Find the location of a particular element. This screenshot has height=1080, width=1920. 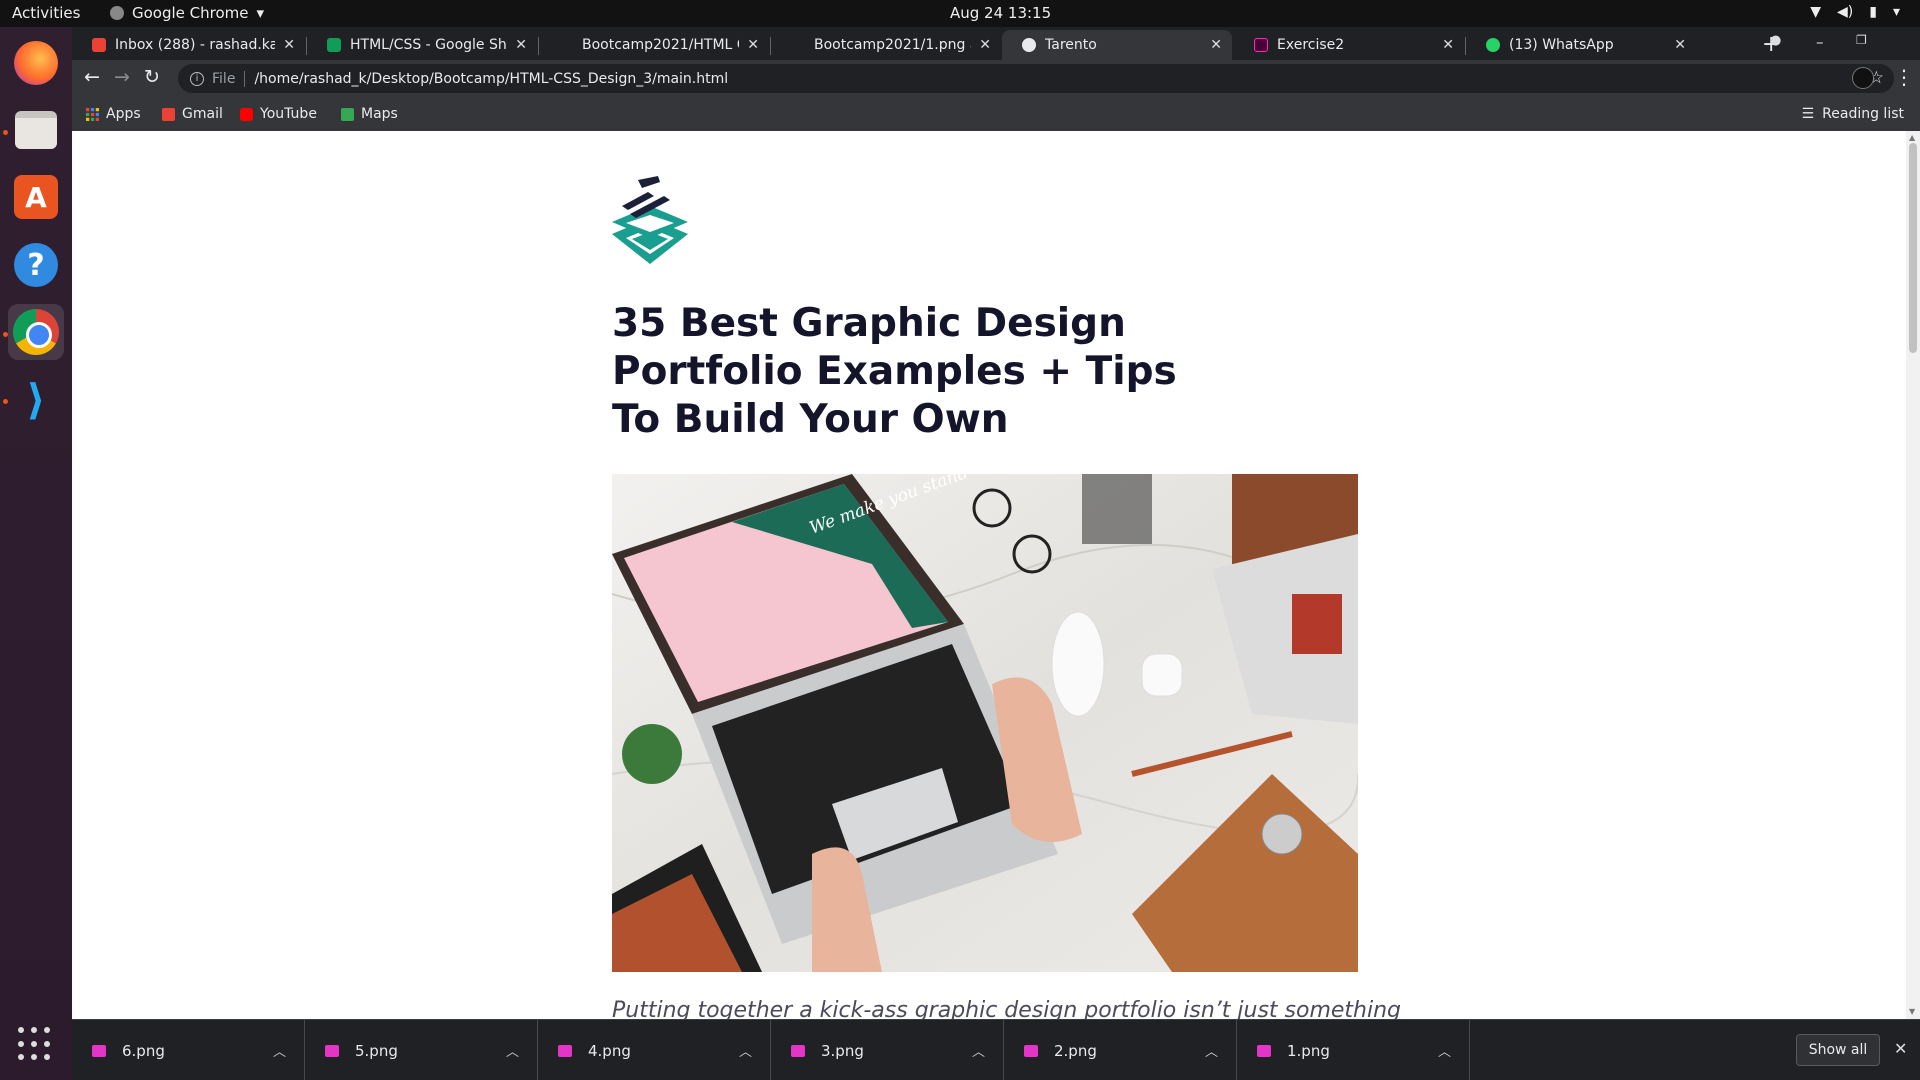

download-filename: 1.png is located at coordinates (1308, 1050).